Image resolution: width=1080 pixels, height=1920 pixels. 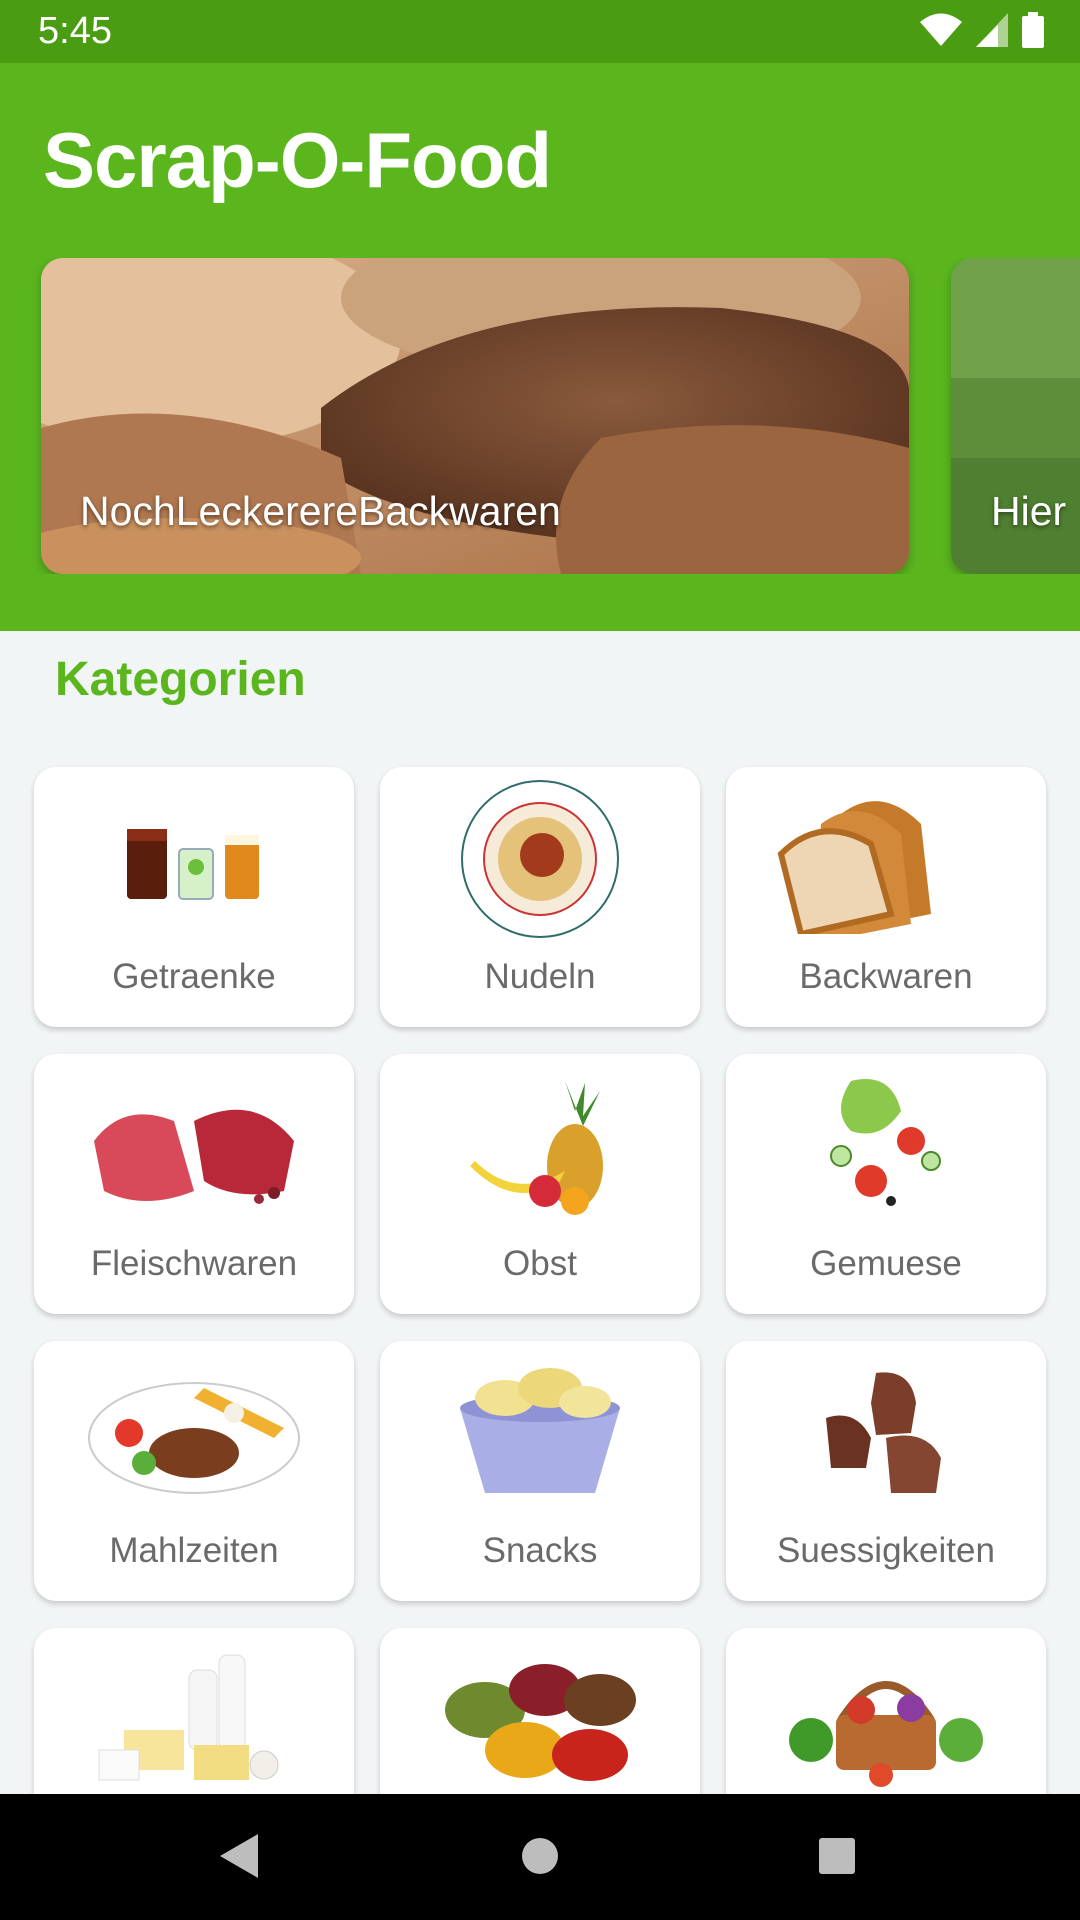 What do you see at coordinates (194, 1720) in the screenshot?
I see `dairy-icon` at bounding box center [194, 1720].